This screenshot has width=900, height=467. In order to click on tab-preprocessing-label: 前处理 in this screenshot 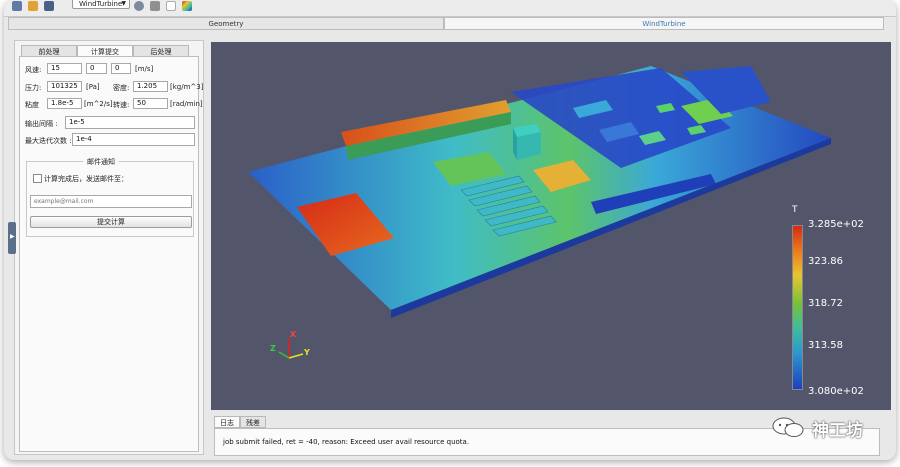, I will do `click(49, 52)`.